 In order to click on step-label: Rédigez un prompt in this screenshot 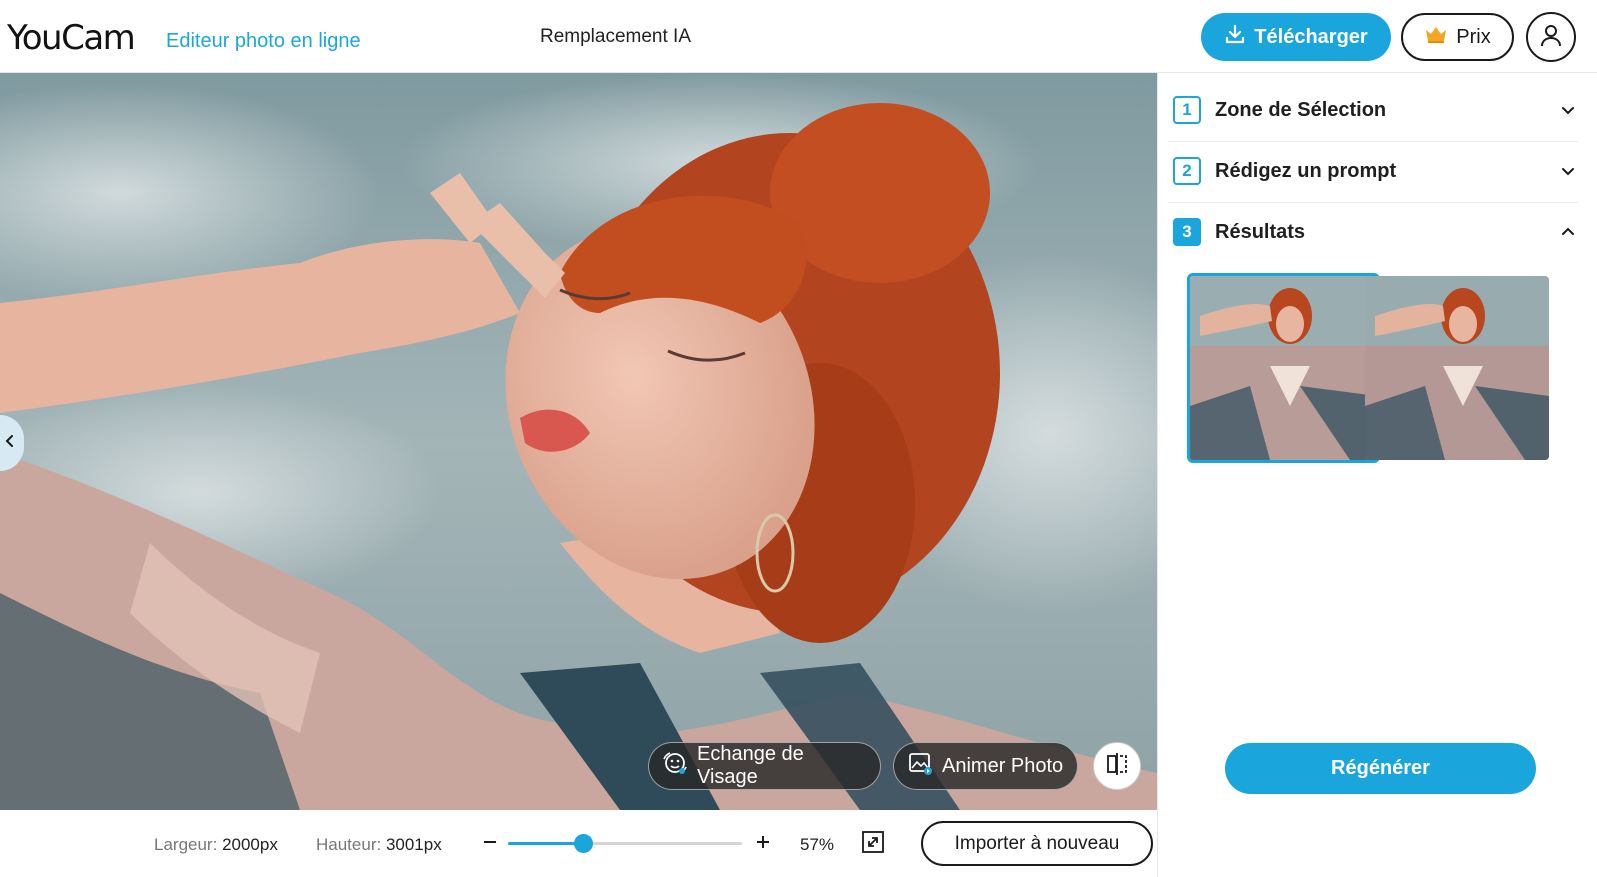, I will do `click(1306, 170)`.